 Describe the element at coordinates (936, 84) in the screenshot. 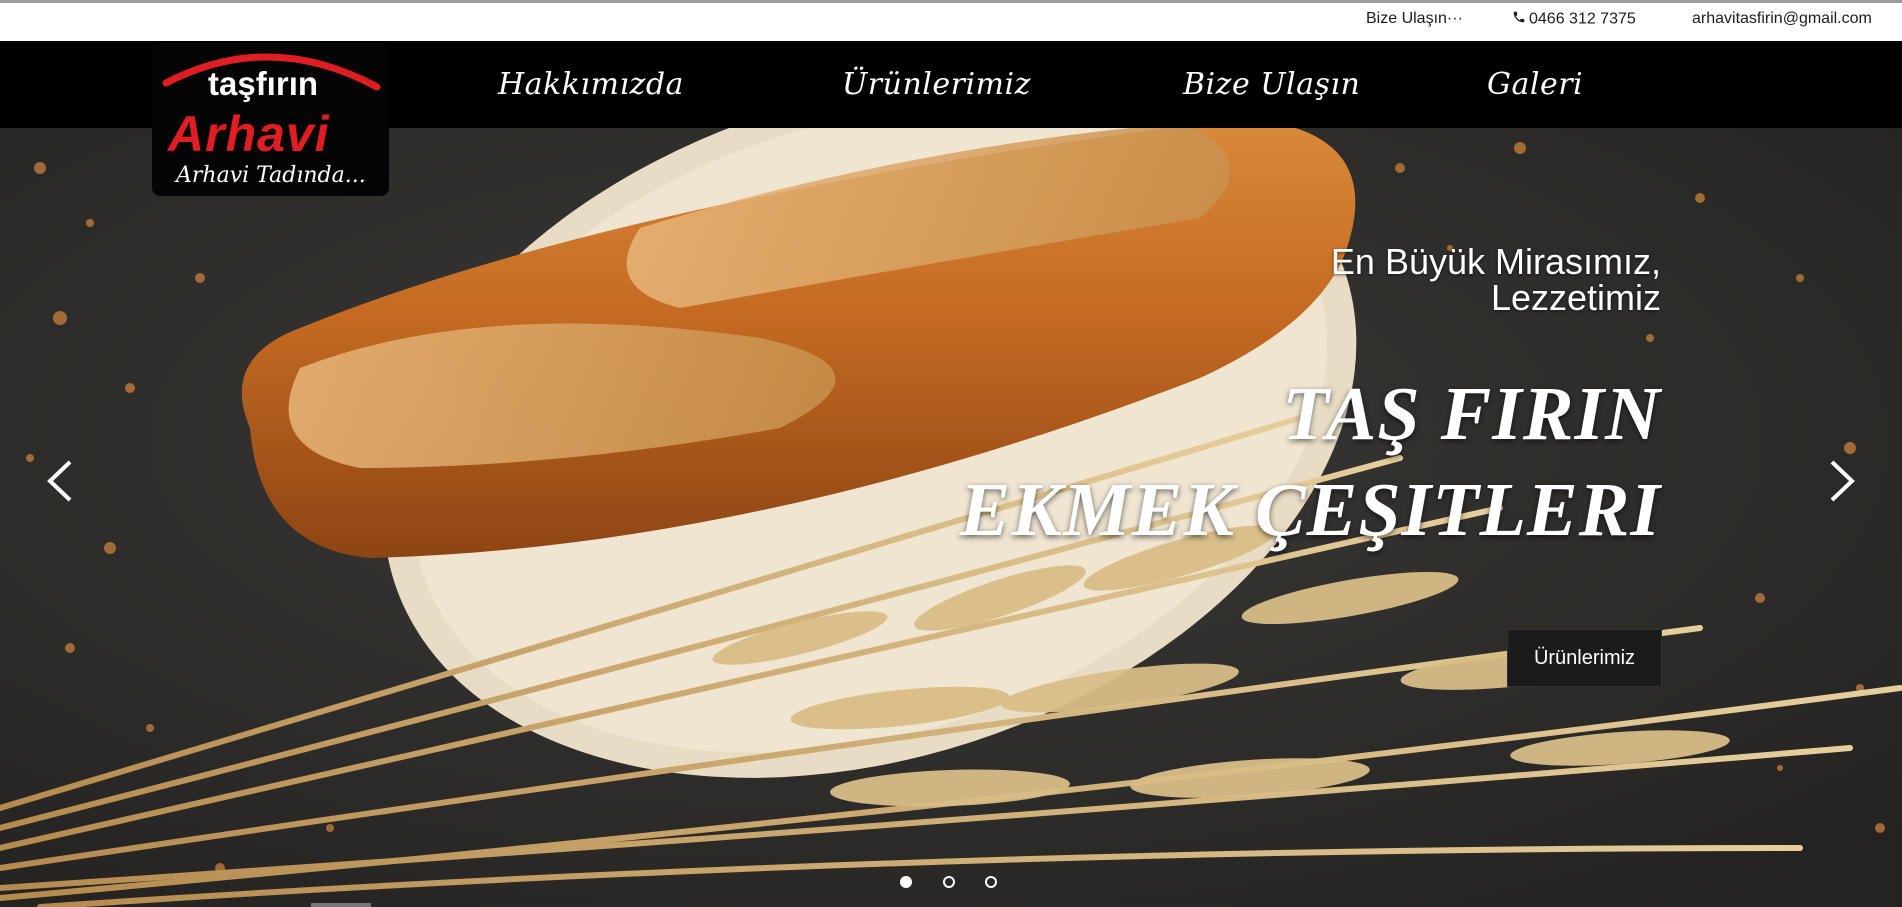

I see `nav-products: Ürünlerimiz` at that location.